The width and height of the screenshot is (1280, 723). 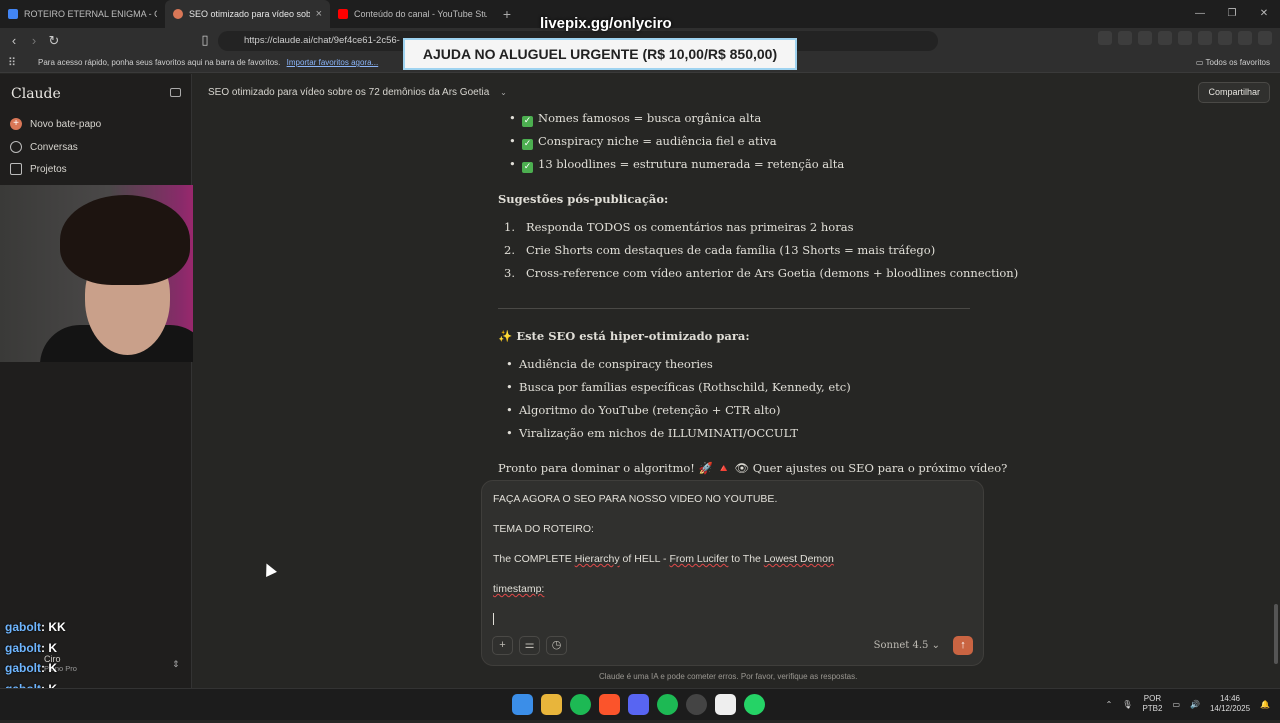 What do you see at coordinates (1264, 14) in the screenshot?
I see `close-window-button: ✕` at bounding box center [1264, 14].